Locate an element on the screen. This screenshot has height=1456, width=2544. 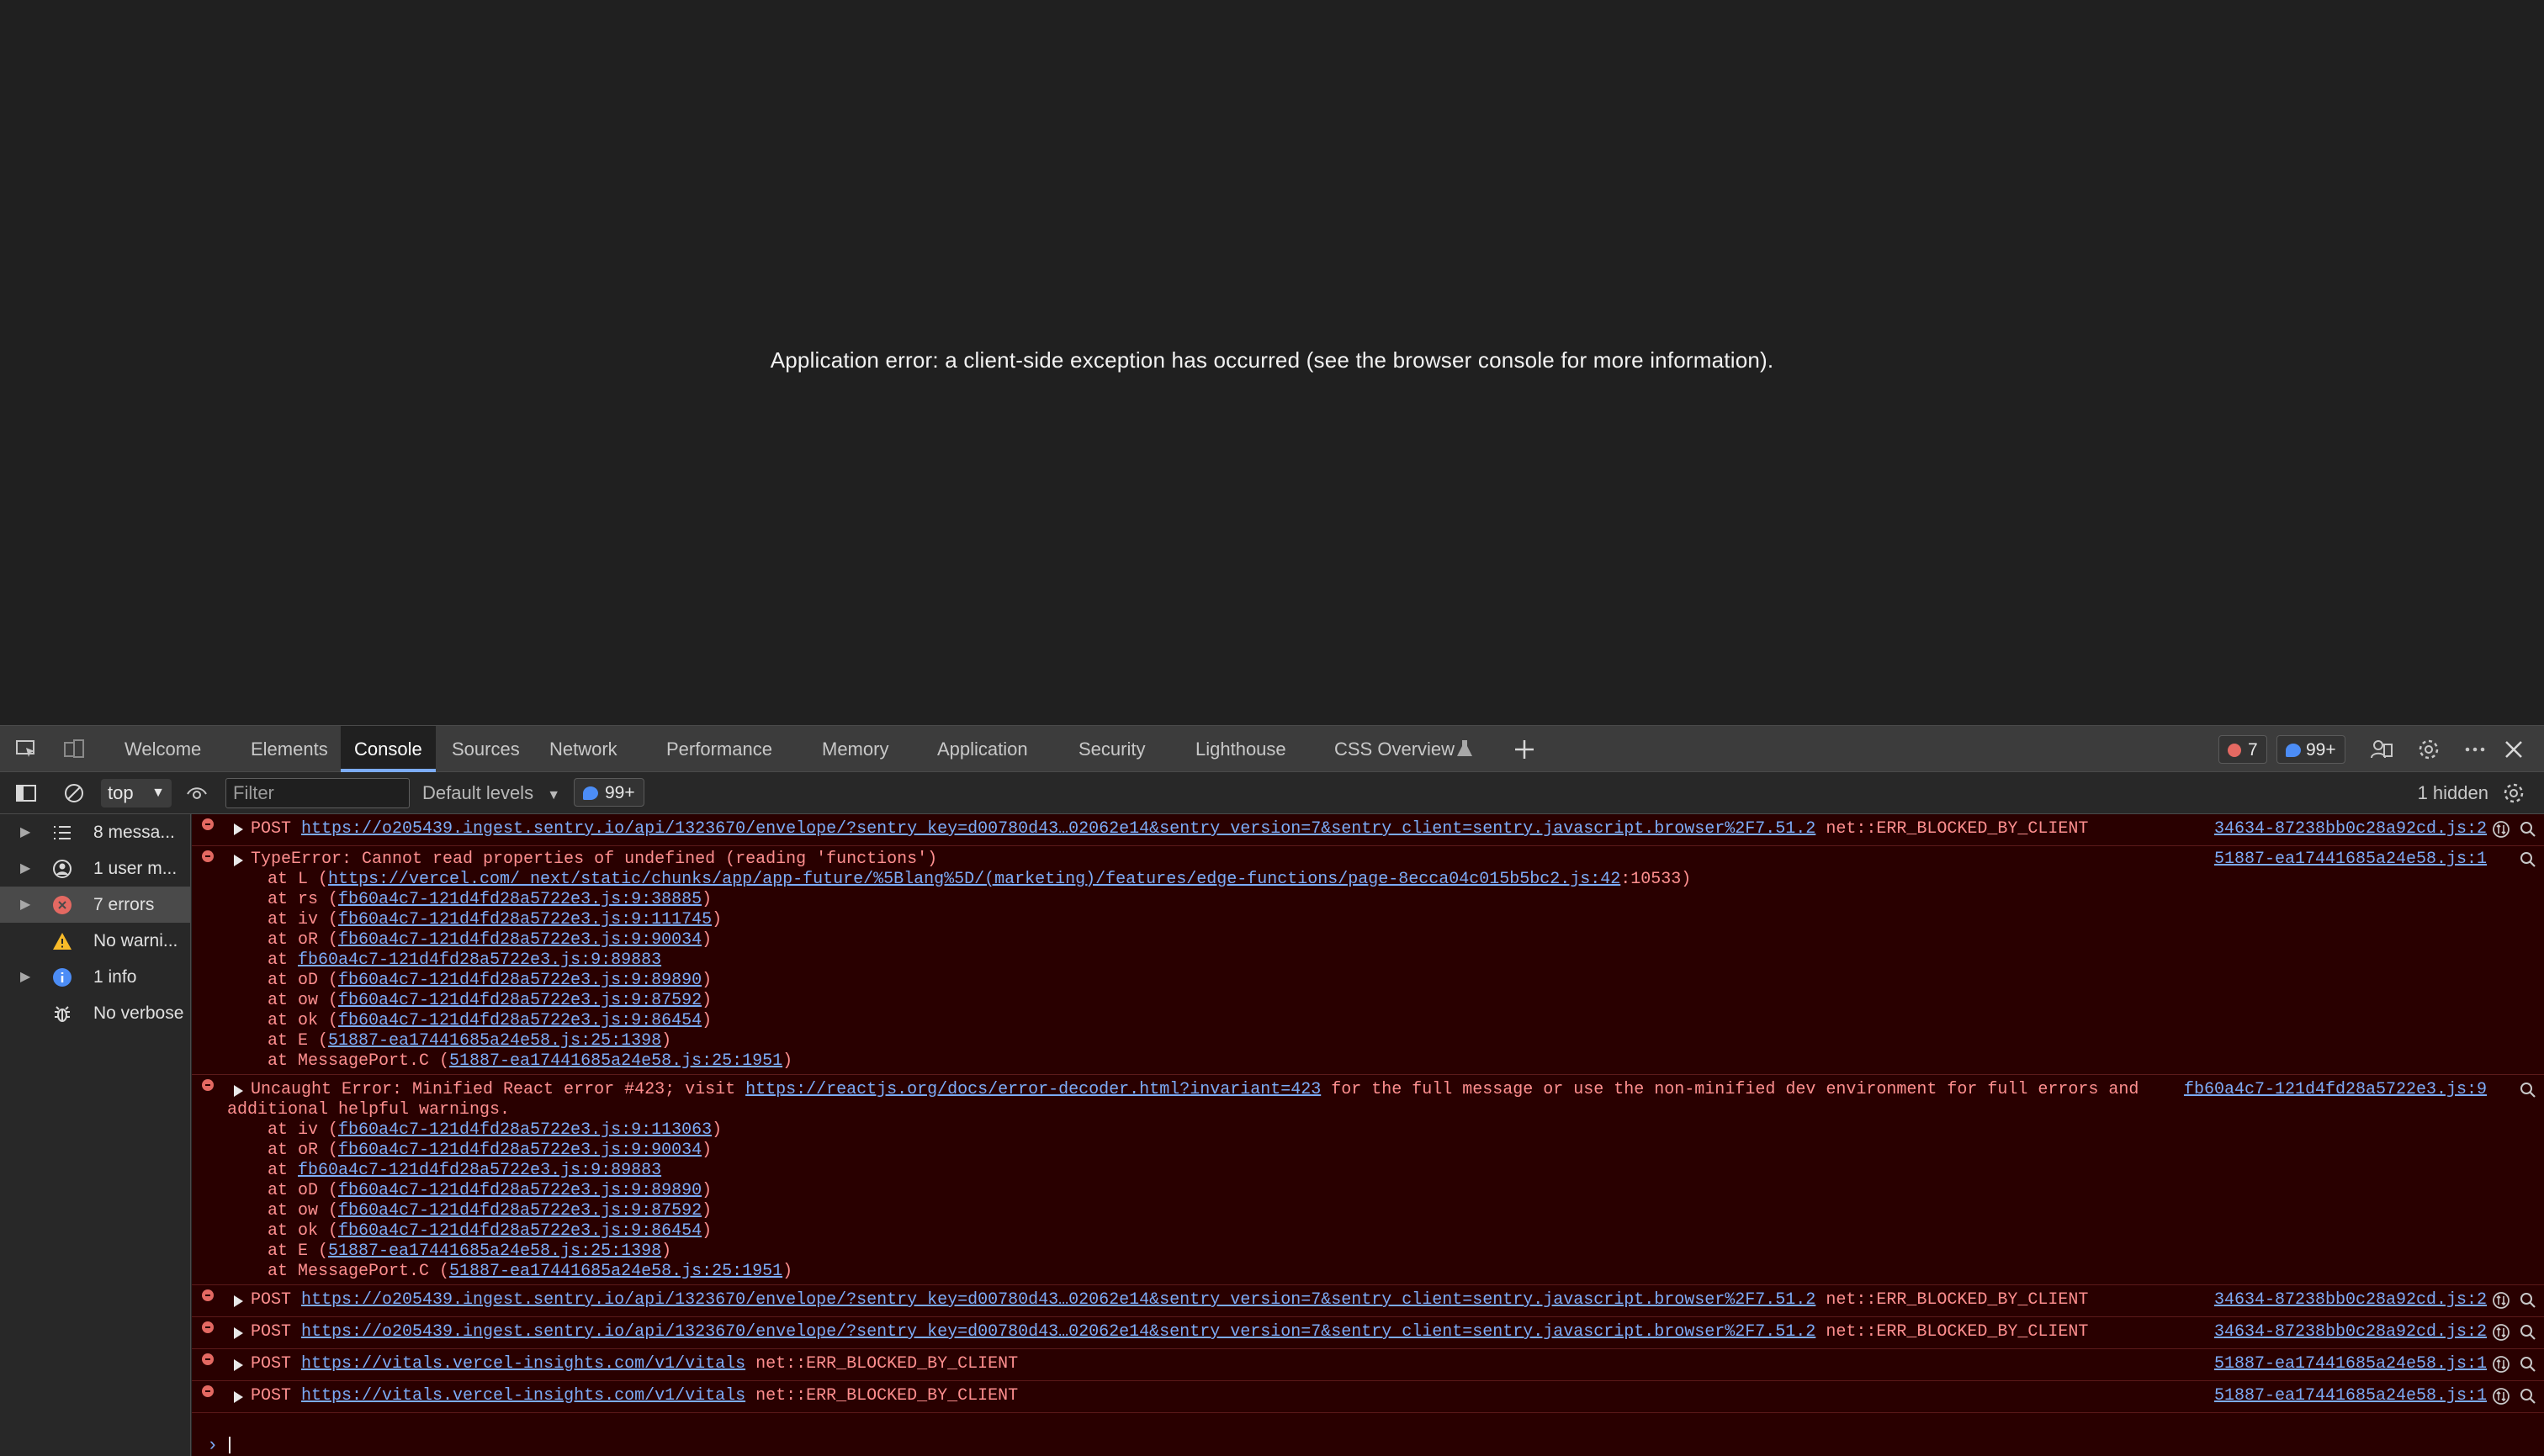
add-tab-plus-icon is located at coordinates (1524, 749).